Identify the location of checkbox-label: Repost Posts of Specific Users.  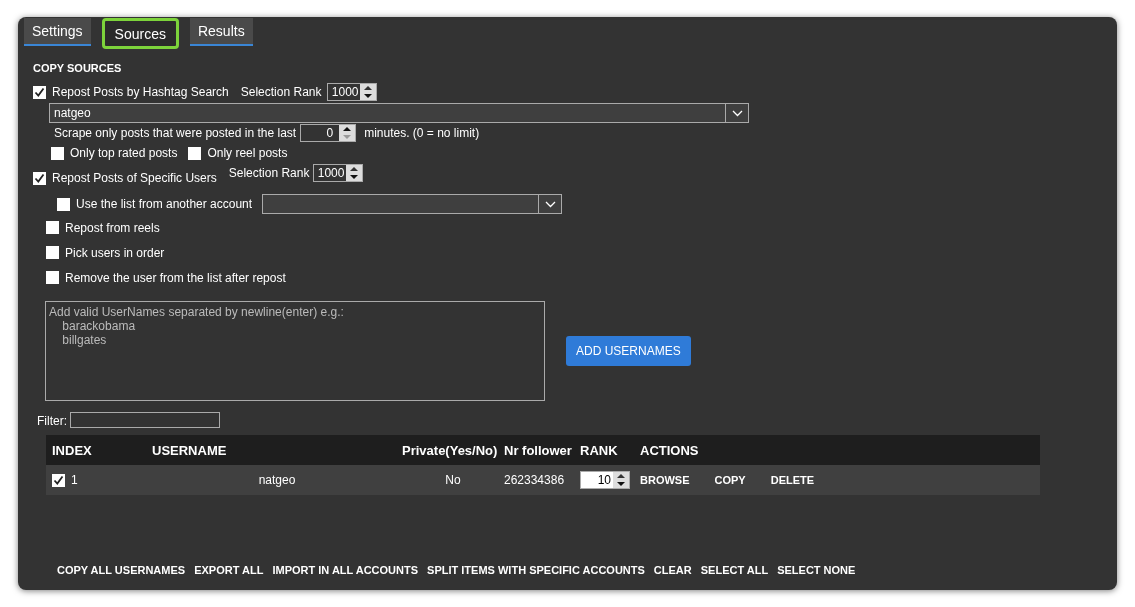
(134, 178).